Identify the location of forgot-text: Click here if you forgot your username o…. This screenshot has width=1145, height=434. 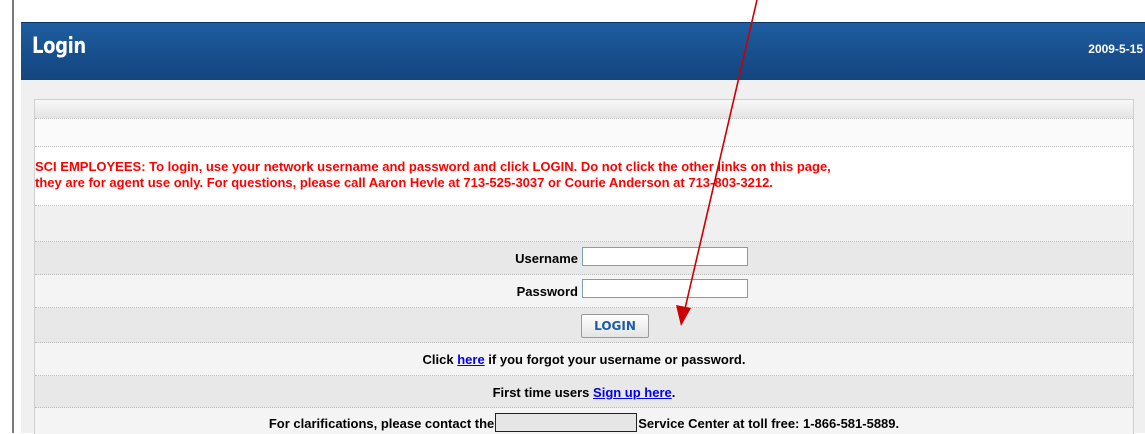
(584, 359).